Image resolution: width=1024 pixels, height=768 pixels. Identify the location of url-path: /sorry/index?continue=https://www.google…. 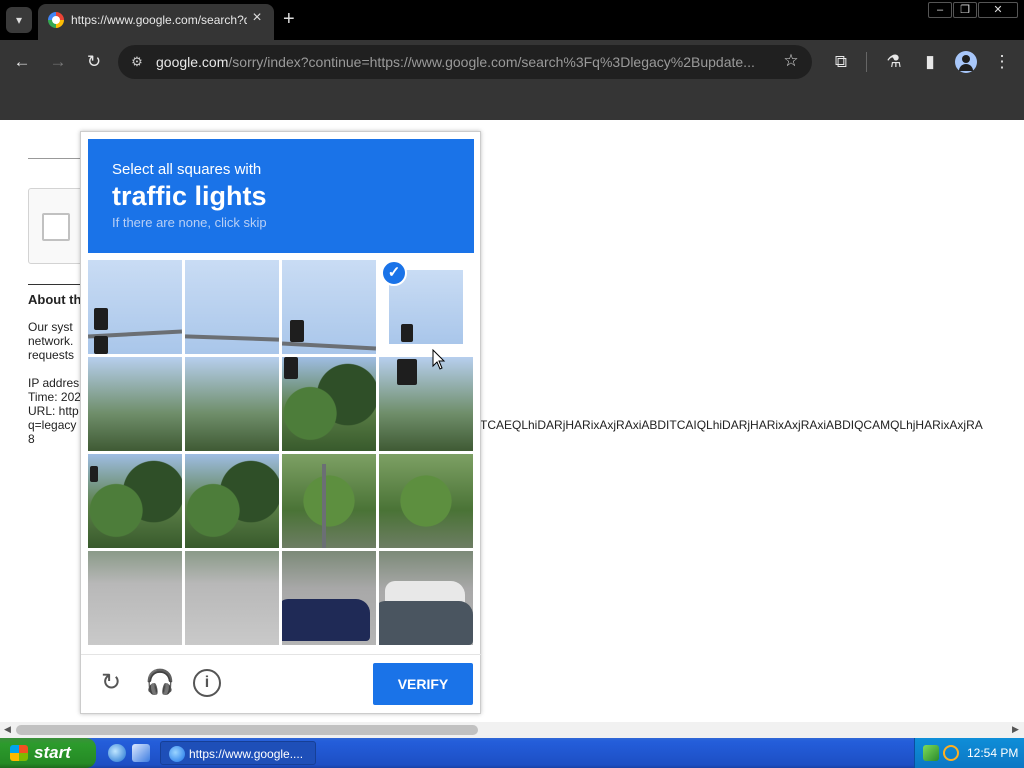
(491, 62).